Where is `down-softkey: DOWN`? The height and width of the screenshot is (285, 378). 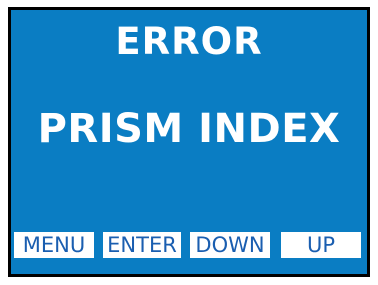 down-softkey: DOWN is located at coordinates (230, 245).